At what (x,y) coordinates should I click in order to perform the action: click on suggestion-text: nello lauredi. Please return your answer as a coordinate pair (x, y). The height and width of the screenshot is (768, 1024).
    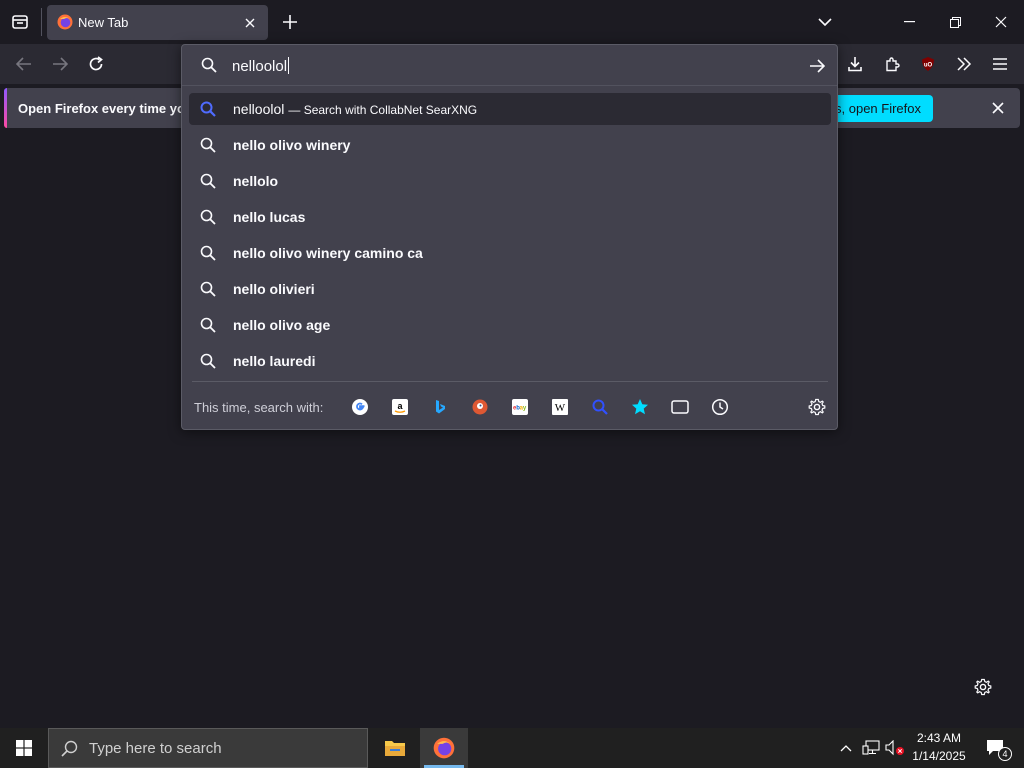
    Looking at the image, I should click on (274, 361).